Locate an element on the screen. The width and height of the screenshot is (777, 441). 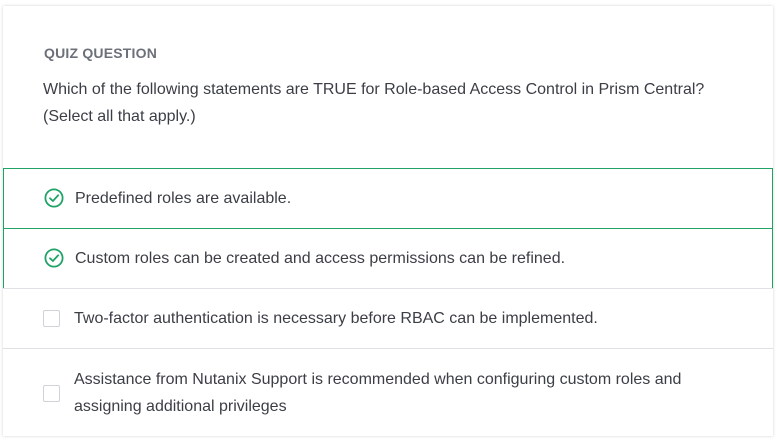
answer-option-label: Predefined roles are available. is located at coordinates (183, 198).